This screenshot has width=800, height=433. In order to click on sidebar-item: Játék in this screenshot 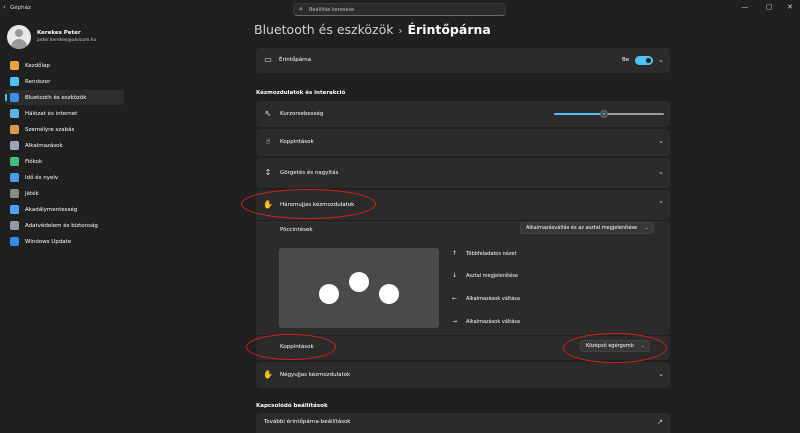, I will do `click(64, 193)`.